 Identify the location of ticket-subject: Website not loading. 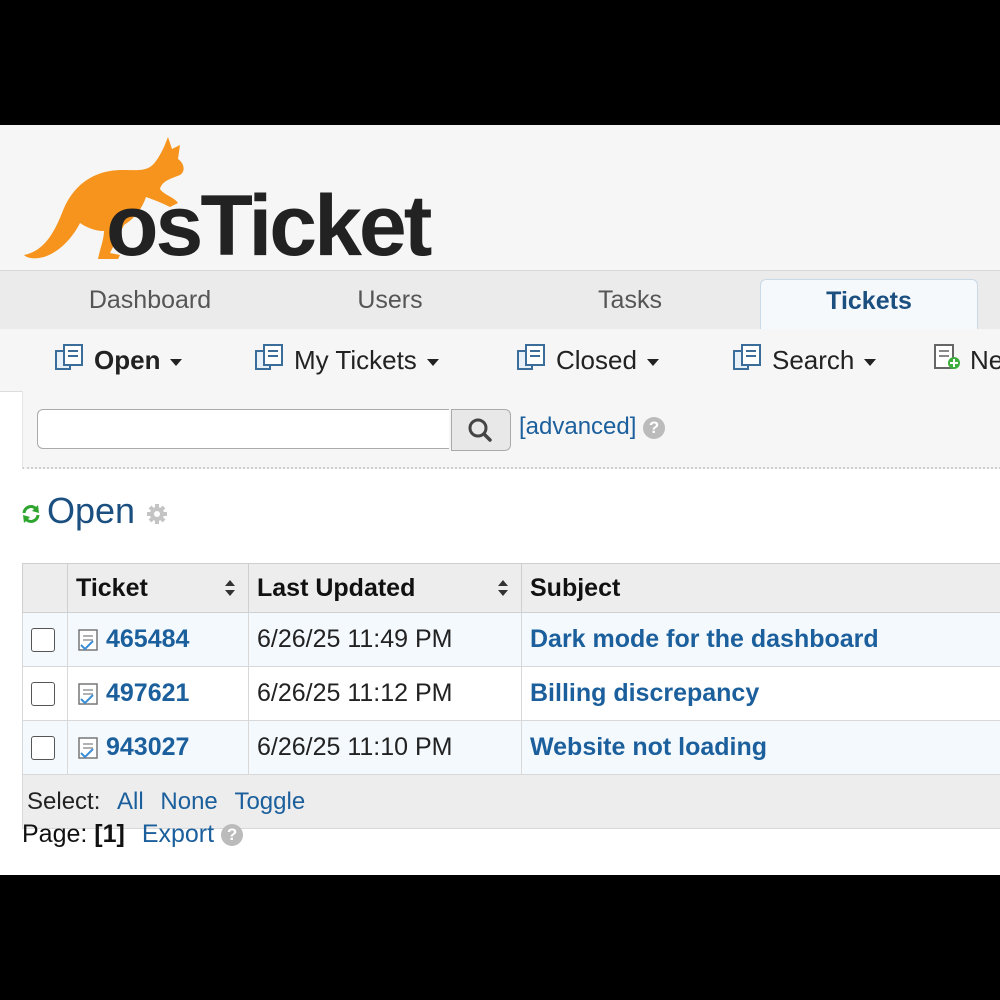
(648, 747).